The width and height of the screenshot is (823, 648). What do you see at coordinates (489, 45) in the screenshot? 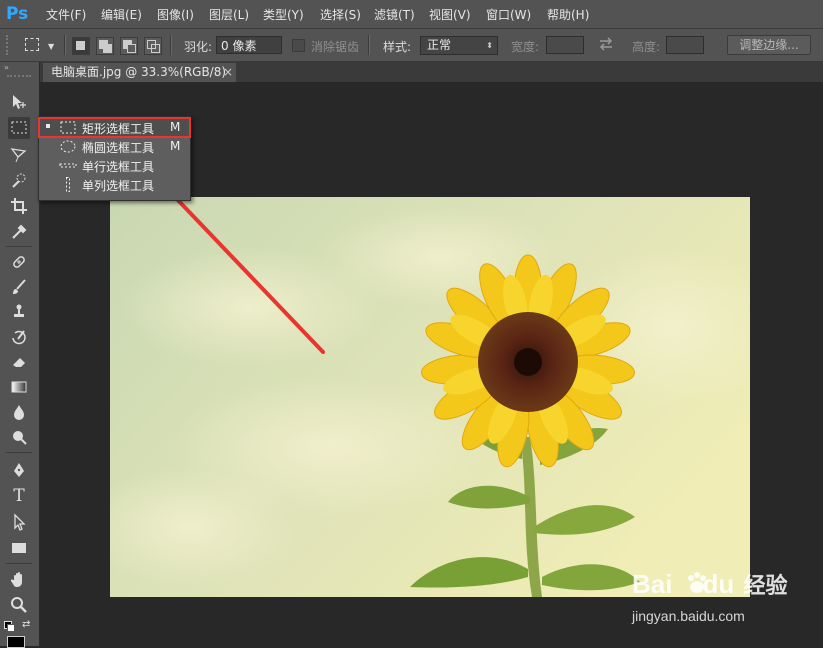
I see `updown-arrows-icon: ⬍` at bounding box center [489, 45].